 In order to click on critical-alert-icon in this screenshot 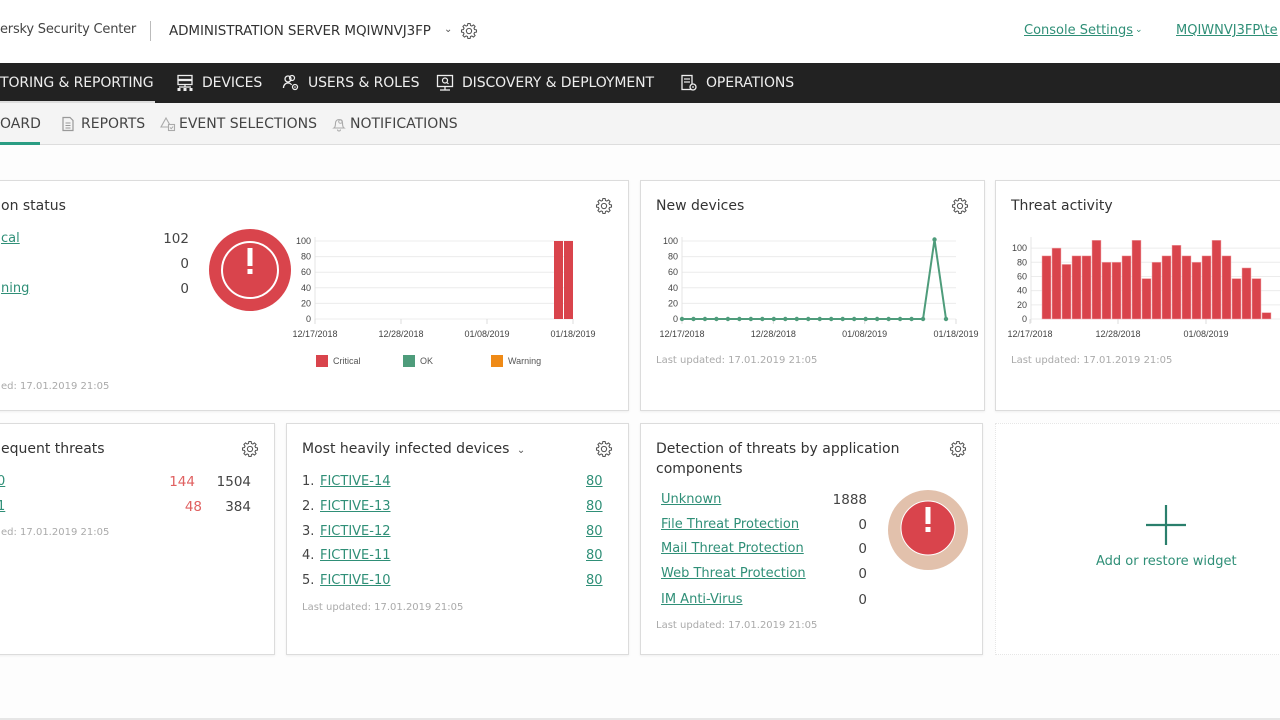, I will do `click(250, 270)`.